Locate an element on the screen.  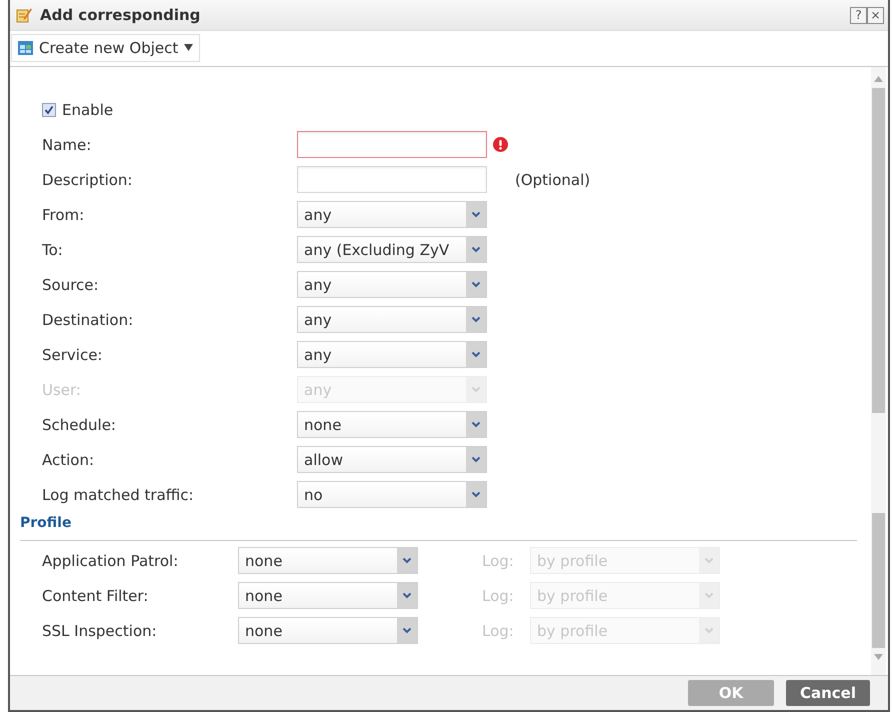
field-label: Content Filter: is located at coordinates (96, 595).